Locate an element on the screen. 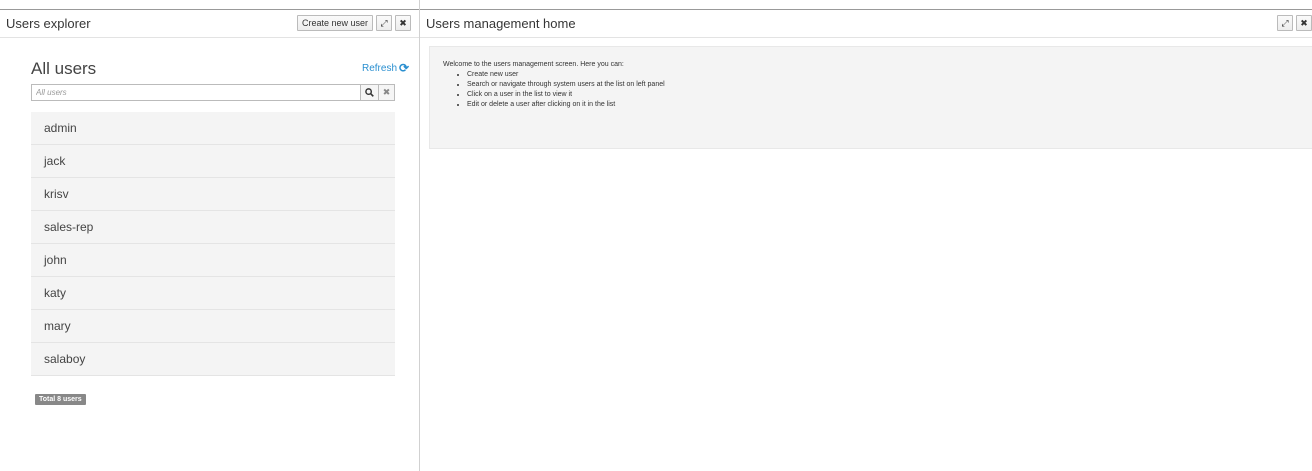 This screenshot has width=1312, height=471. panel-title: Users explorer is located at coordinates (48, 23).